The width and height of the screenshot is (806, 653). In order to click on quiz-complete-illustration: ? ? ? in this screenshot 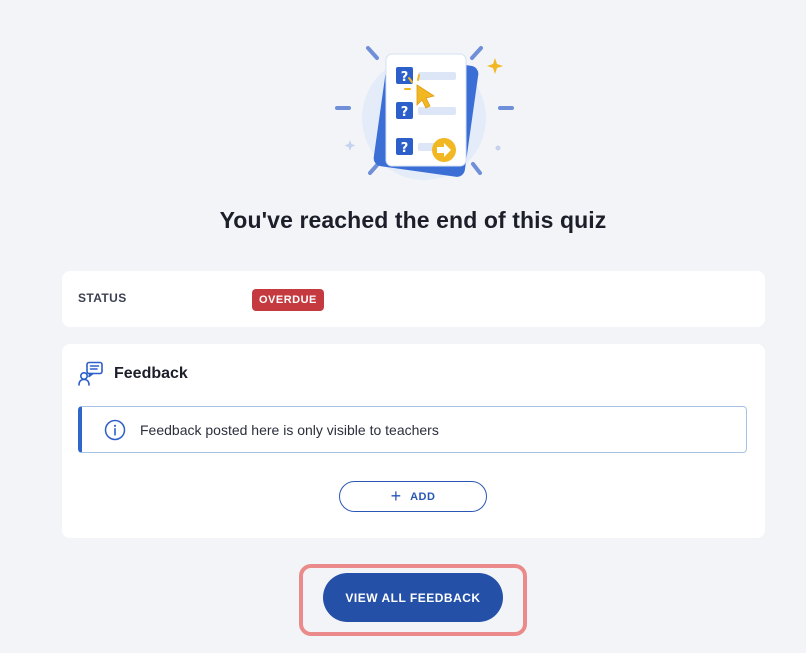, I will do `click(425, 113)`.